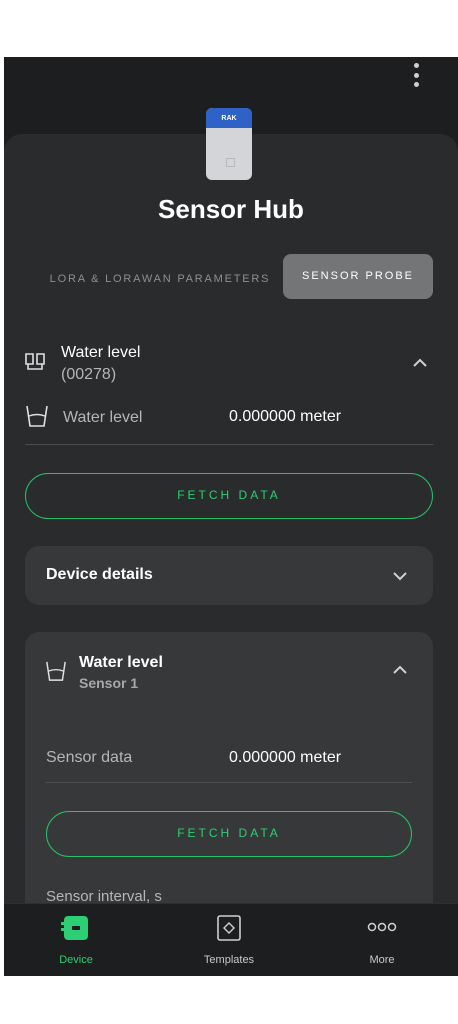 The height and width of the screenshot is (1024, 458). What do you see at coordinates (76, 960) in the screenshot?
I see `nav-device-label: Device` at bounding box center [76, 960].